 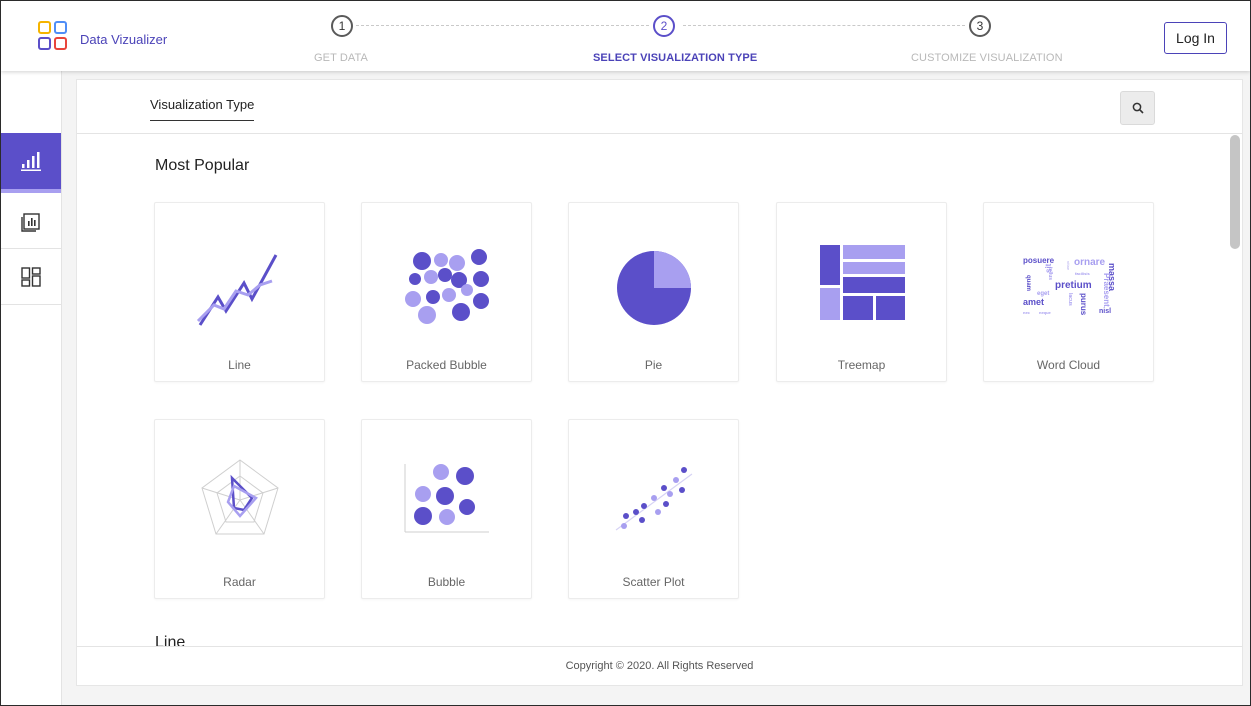 What do you see at coordinates (1082, 273) in the screenshot?
I see `word-facilisis: facilisis` at bounding box center [1082, 273].